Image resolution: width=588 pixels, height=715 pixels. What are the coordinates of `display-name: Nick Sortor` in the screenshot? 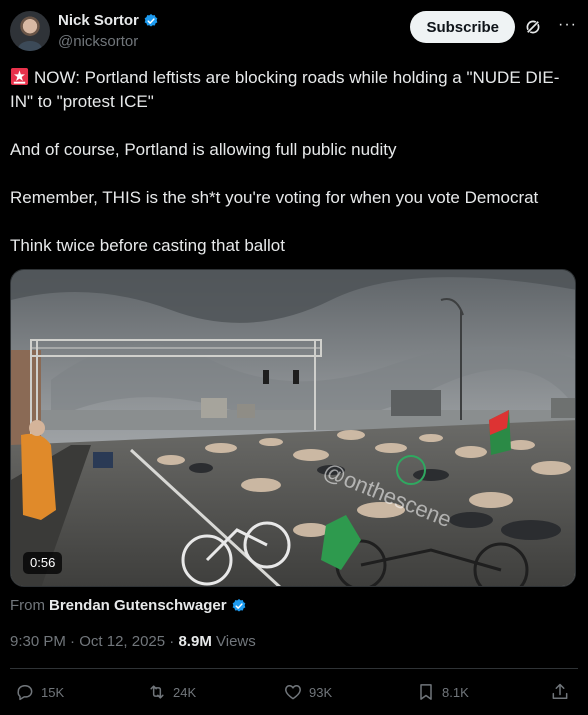 It's located at (98, 20).